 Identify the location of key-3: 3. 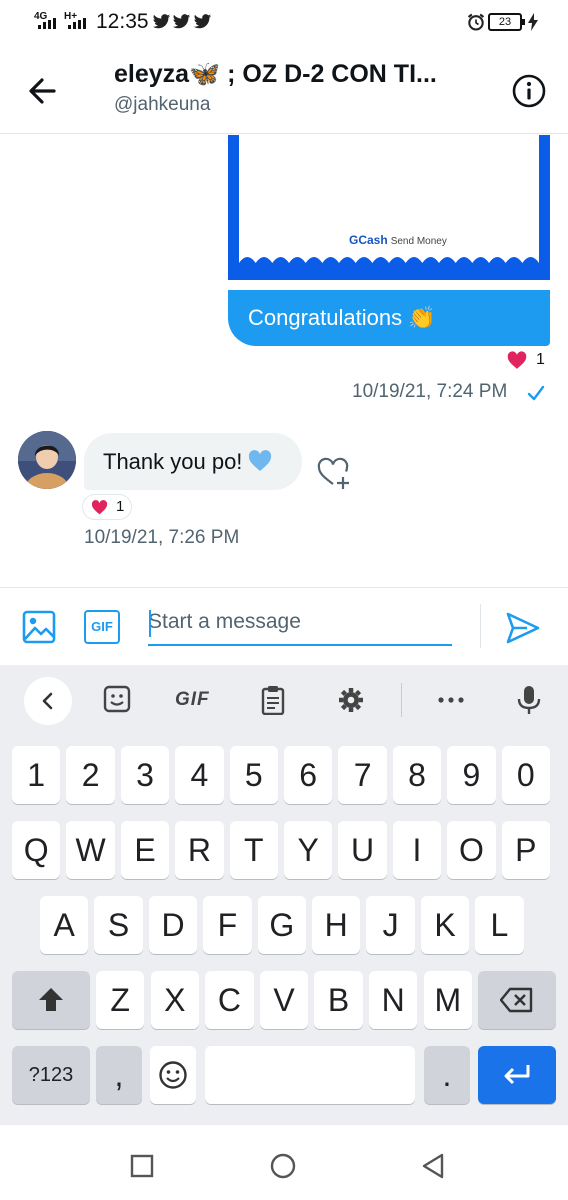
(145, 775).